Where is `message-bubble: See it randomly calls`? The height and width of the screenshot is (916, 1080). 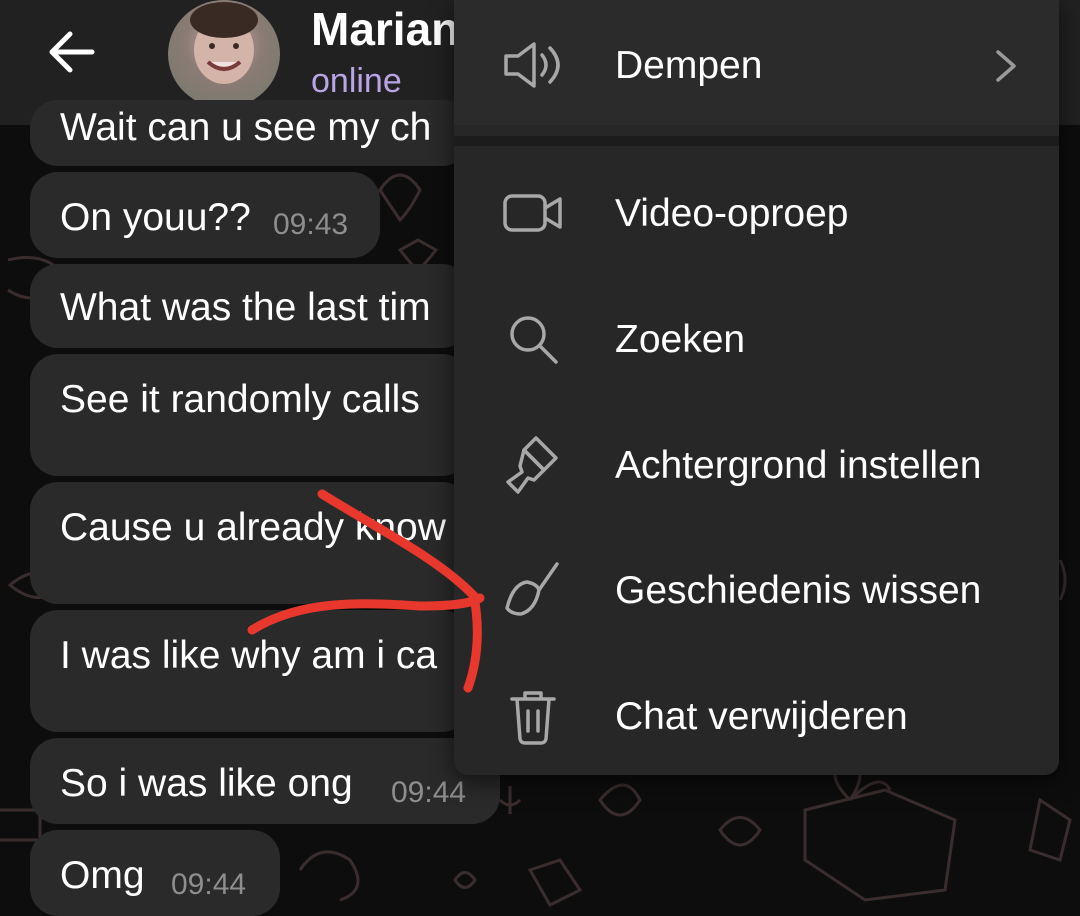 message-bubble: See it randomly calls is located at coordinates (250, 415).